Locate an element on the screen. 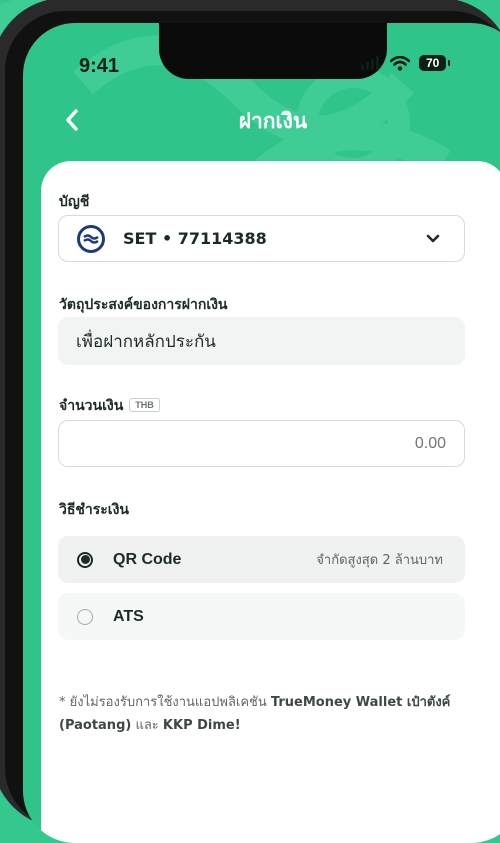  amount-label-row: จำนวนเงิน THB is located at coordinates (109, 406).